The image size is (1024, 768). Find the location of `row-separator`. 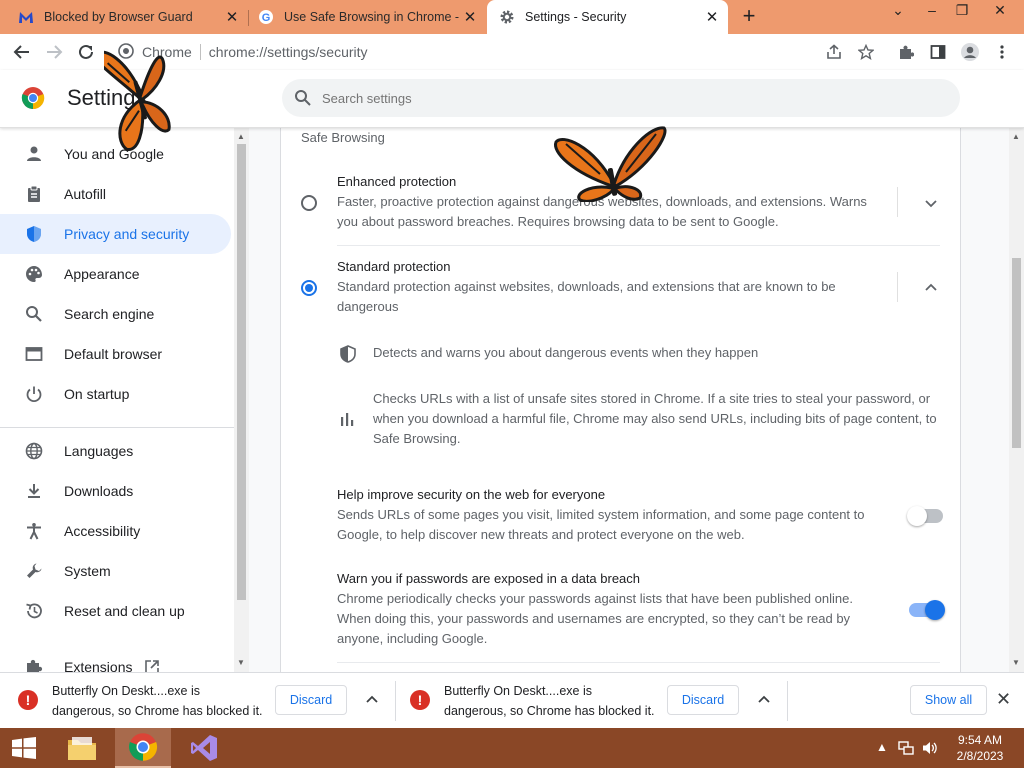

row-separator is located at coordinates (897, 202).